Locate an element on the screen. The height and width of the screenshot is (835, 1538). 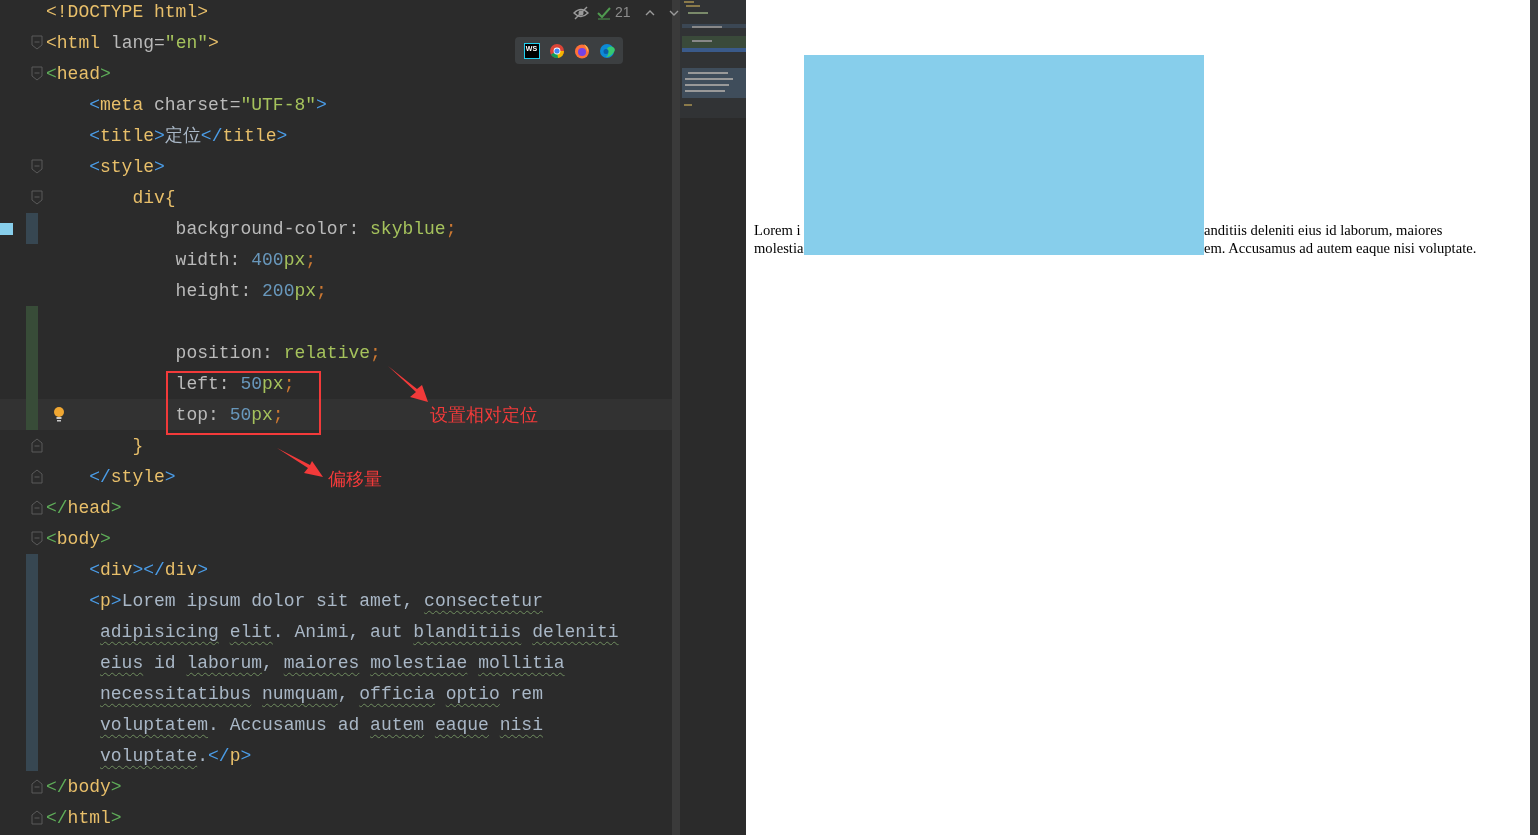
code-line: top: 50px; is located at coordinates (229, 414).